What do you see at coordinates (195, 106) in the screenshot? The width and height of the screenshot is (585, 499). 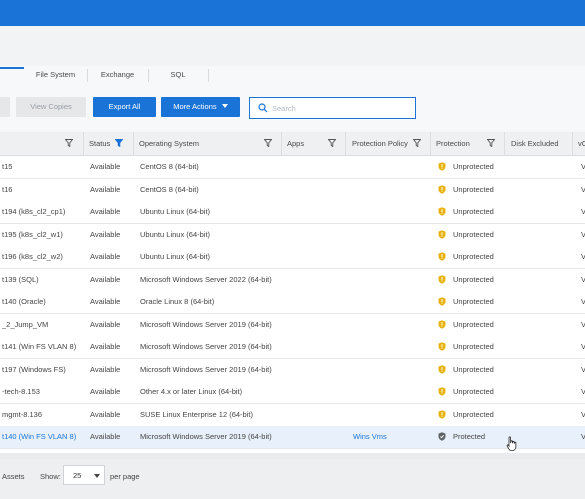 I see `more-actions-label: More Actions` at bounding box center [195, 106].